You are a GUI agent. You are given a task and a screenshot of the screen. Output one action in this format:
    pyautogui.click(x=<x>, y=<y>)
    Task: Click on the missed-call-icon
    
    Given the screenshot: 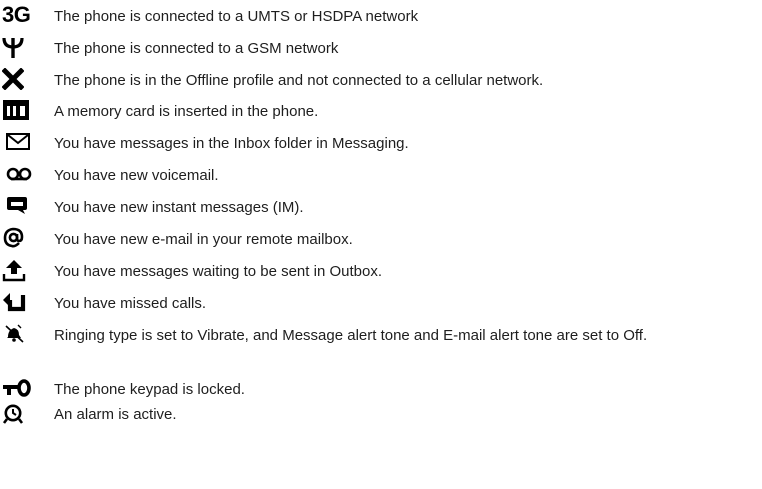 What is the action you would take?
    pyautogui.click(x=22, y=302)
    